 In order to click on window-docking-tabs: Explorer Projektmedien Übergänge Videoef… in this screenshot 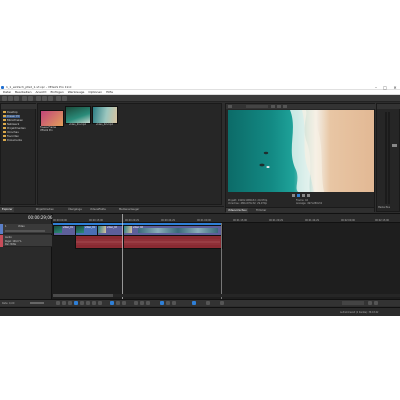, I will do `click(112, 209)`.